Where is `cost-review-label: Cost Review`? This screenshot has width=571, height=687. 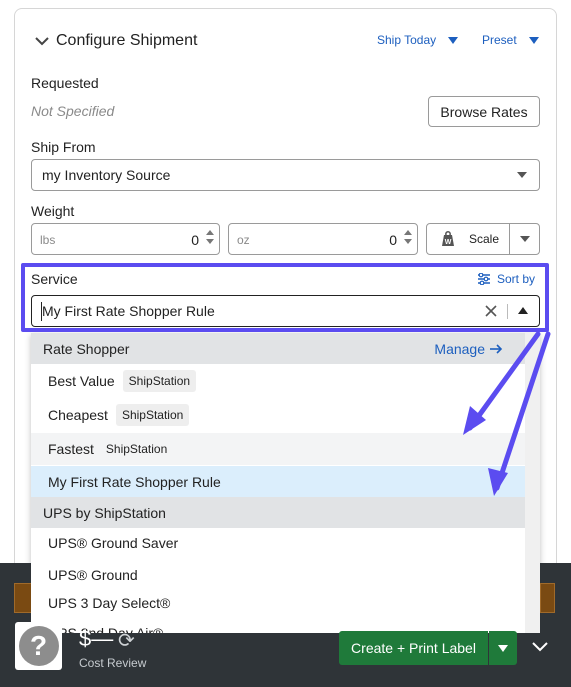
cost-review-label: Cost Review is located at coordinates (112, 663).